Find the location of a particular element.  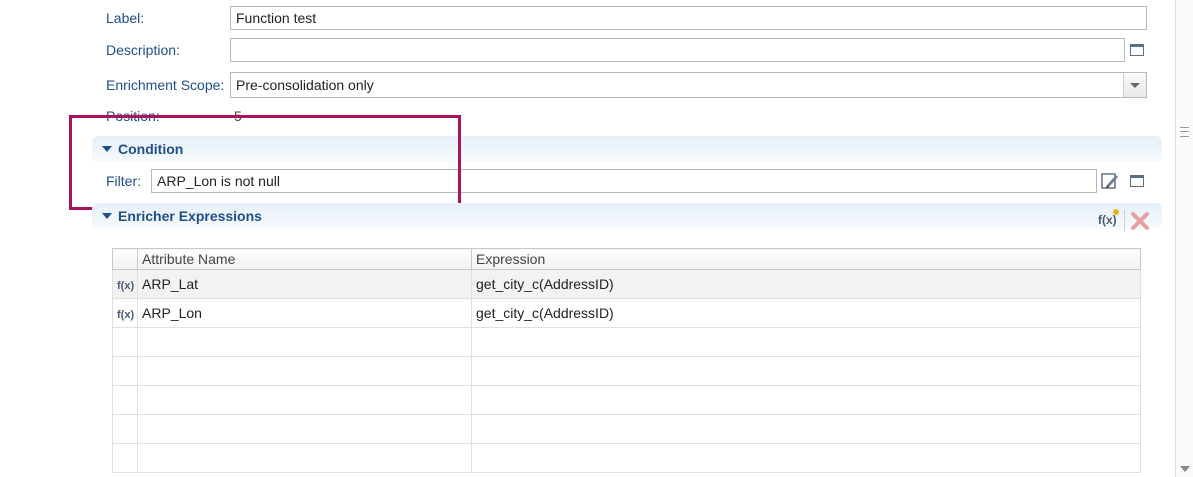

highlight-box is located at coordinates (265, 162).